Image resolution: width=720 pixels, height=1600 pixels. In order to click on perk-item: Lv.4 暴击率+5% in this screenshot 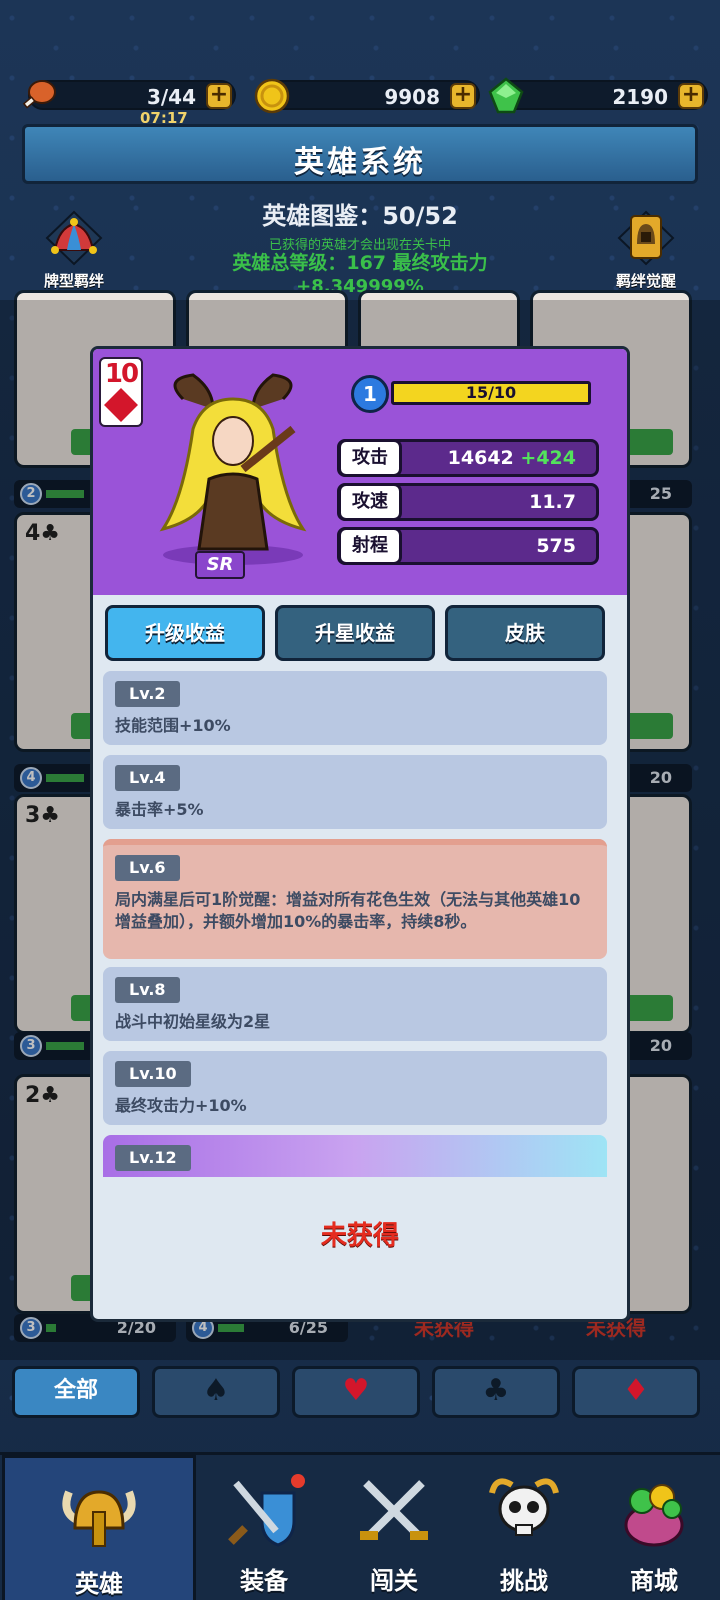, I will do `click(355, 792)`.